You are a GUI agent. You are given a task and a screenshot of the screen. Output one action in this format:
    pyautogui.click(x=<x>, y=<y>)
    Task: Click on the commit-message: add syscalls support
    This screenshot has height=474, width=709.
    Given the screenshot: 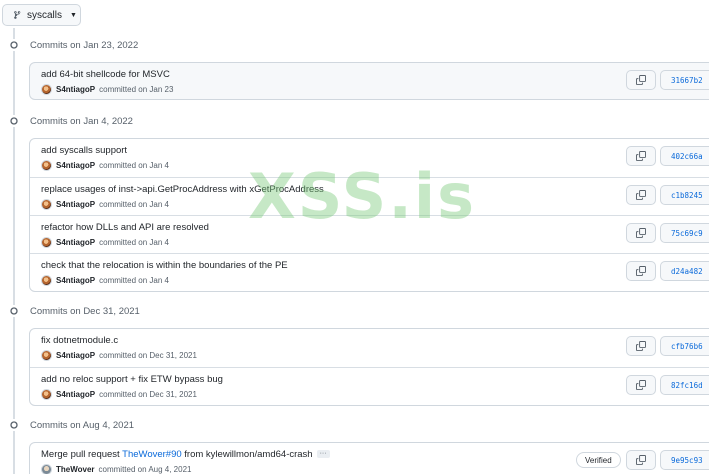 What is the action you would take?
    pyautogui.click(x=84, y=150)
    